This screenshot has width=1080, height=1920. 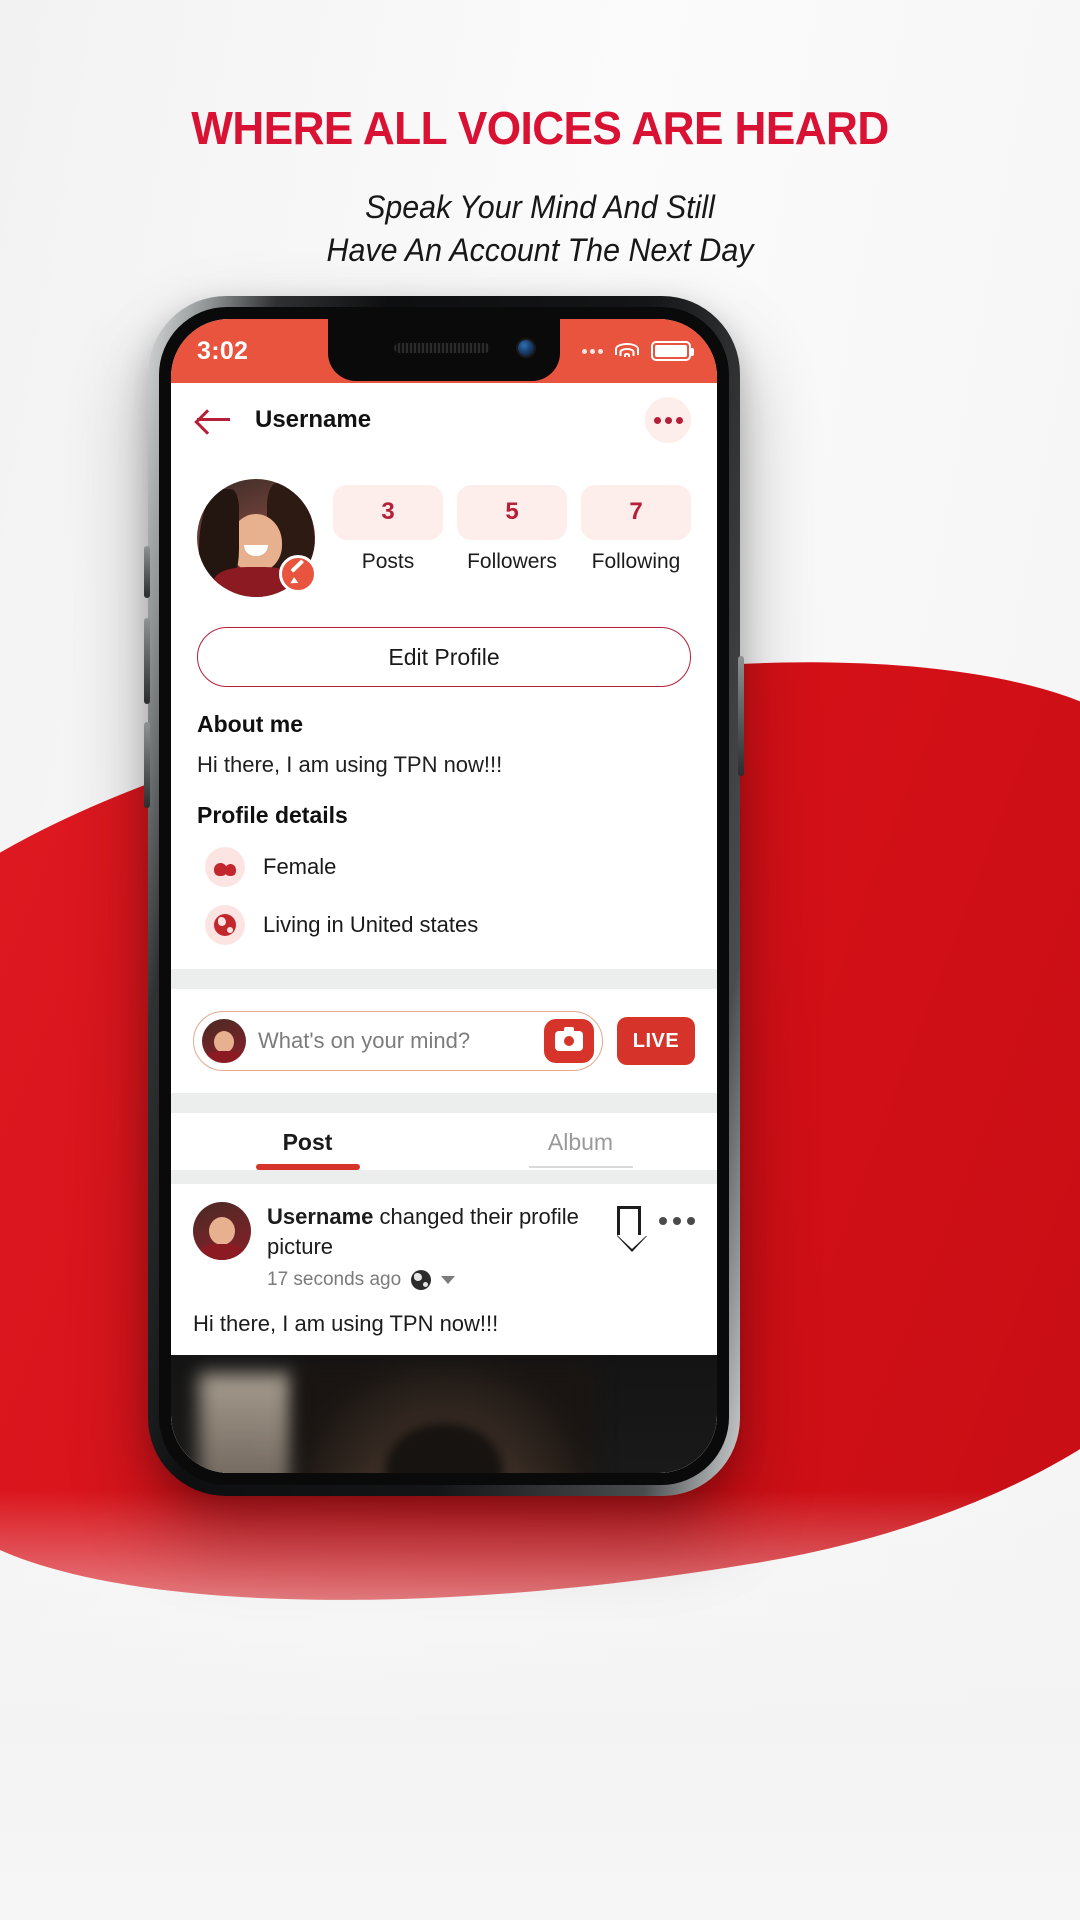 I want to click on phone-power-button, so click(x=741, y=716).